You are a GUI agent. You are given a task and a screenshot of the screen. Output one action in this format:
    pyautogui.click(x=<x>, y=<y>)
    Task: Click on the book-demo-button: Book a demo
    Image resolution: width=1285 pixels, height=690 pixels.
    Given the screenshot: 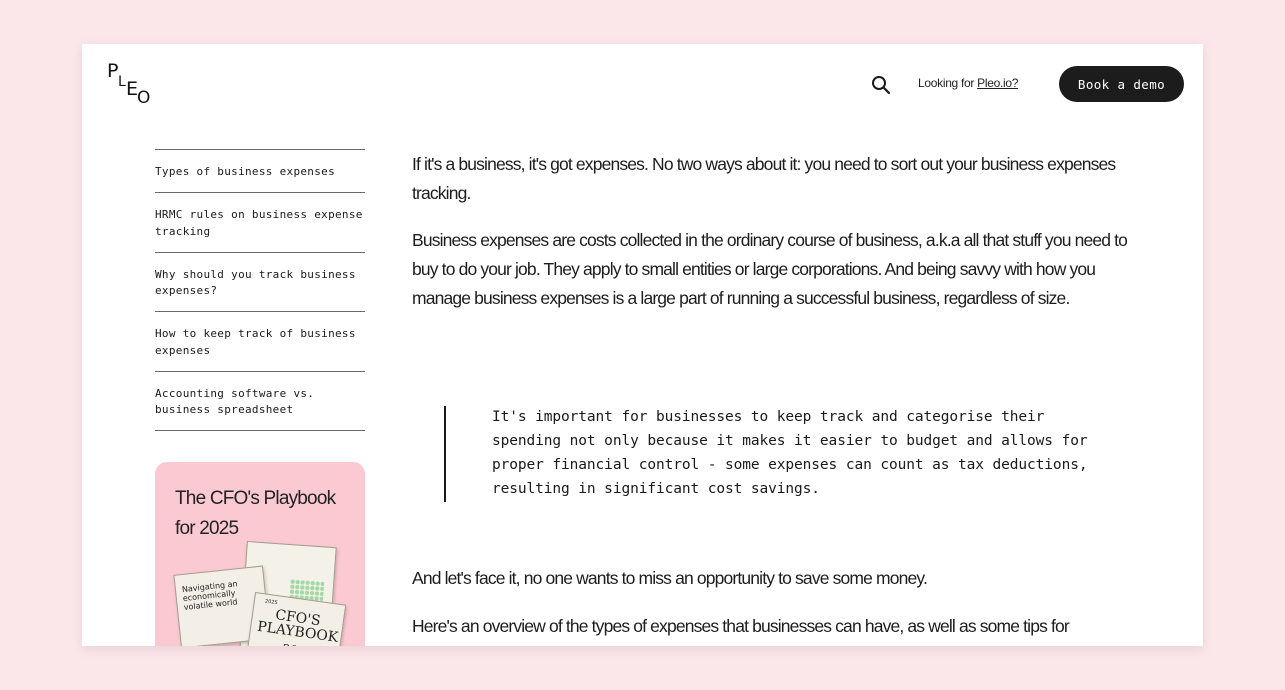 What is the action you would take?
    pyautogui.click(x=1121, y=84)
    